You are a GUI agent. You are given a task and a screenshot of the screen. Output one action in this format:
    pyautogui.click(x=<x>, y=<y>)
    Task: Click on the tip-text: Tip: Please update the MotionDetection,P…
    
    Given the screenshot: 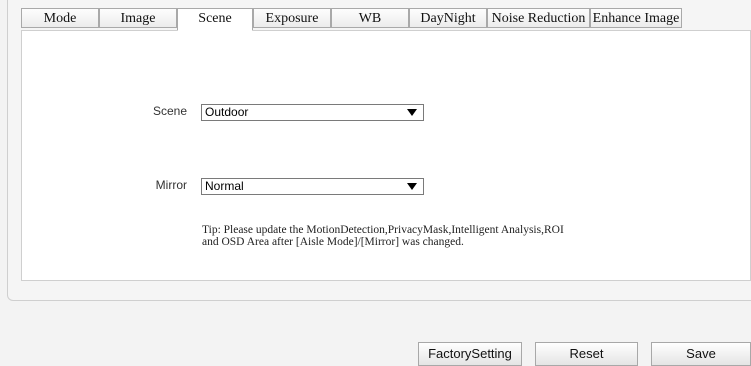 What is the action you would take?
    pyautogui.click(x=383, y=236)
    